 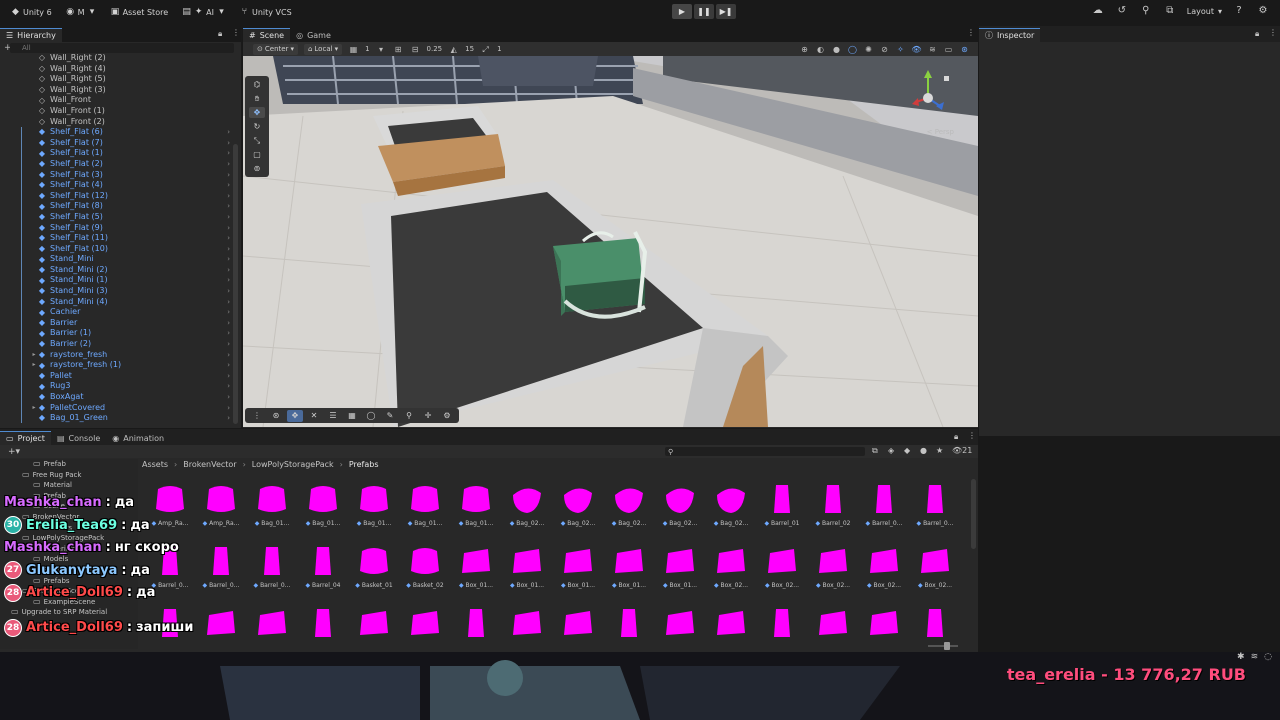 What do you see at coordinates (367, 49) in the screenshot?
I see `grid-value: 1` at bounding box center [367, 49].